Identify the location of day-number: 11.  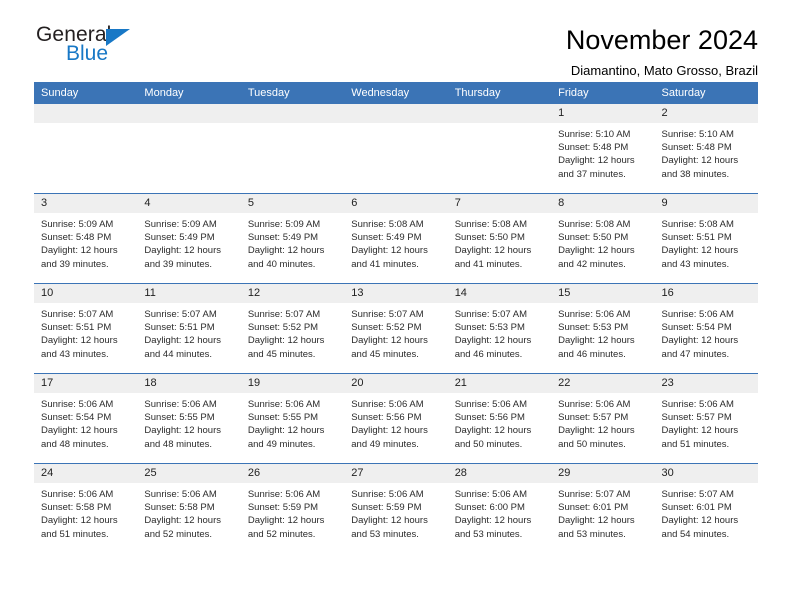
(189, 293).